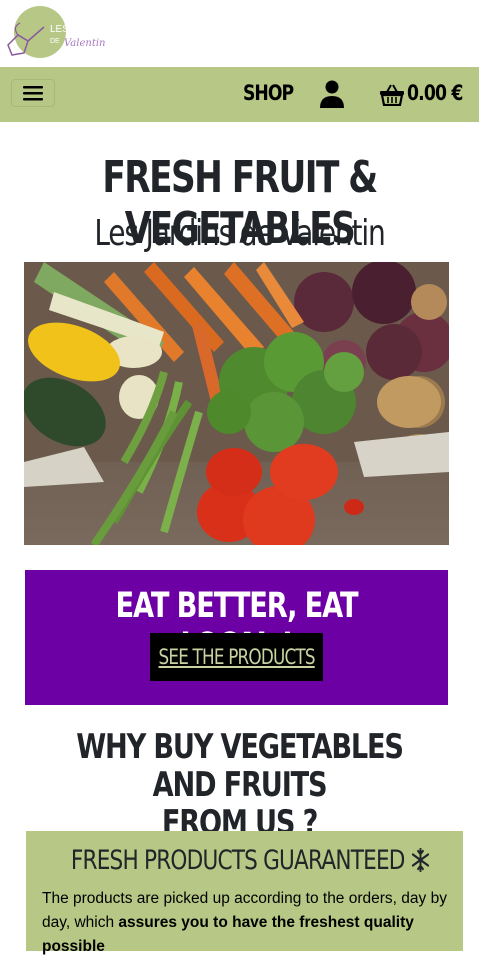  I want to click on promo-banner: EAT BETTER, EAT LOCAL ! SEE THE PRODUCTS, so click(236, 637).